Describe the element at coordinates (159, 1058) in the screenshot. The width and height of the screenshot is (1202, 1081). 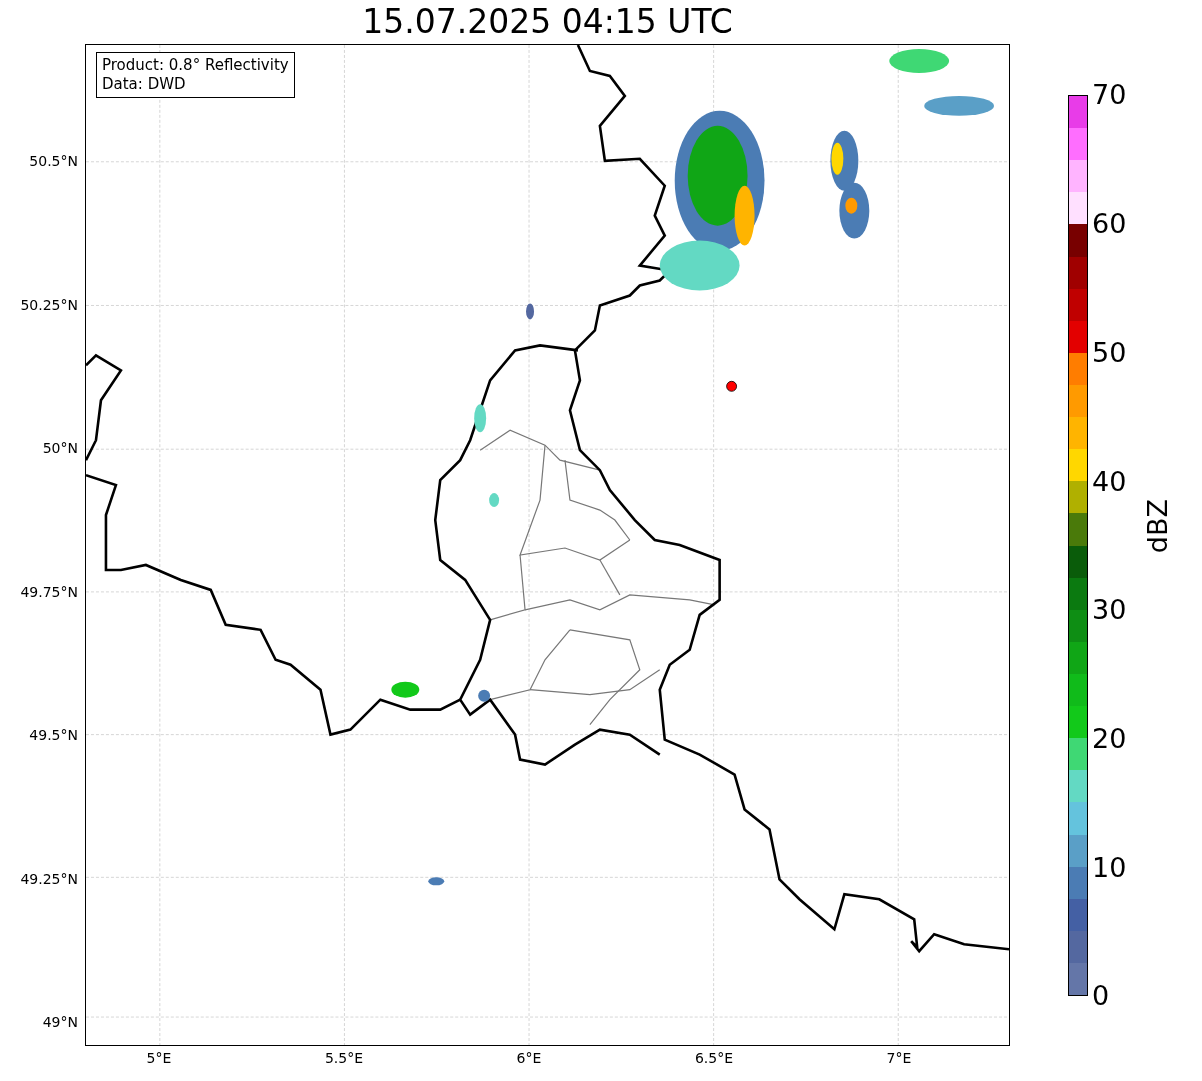
I see `axis-tick-label: 5°E` at that location.